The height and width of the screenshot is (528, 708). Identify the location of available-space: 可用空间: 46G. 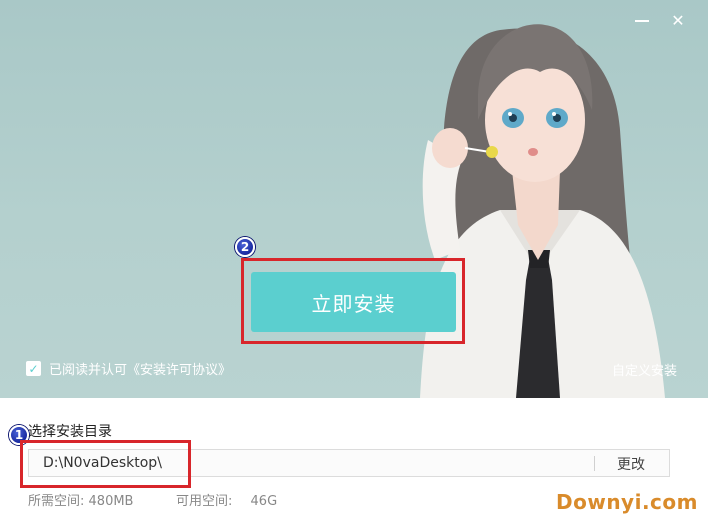
(226, 499).